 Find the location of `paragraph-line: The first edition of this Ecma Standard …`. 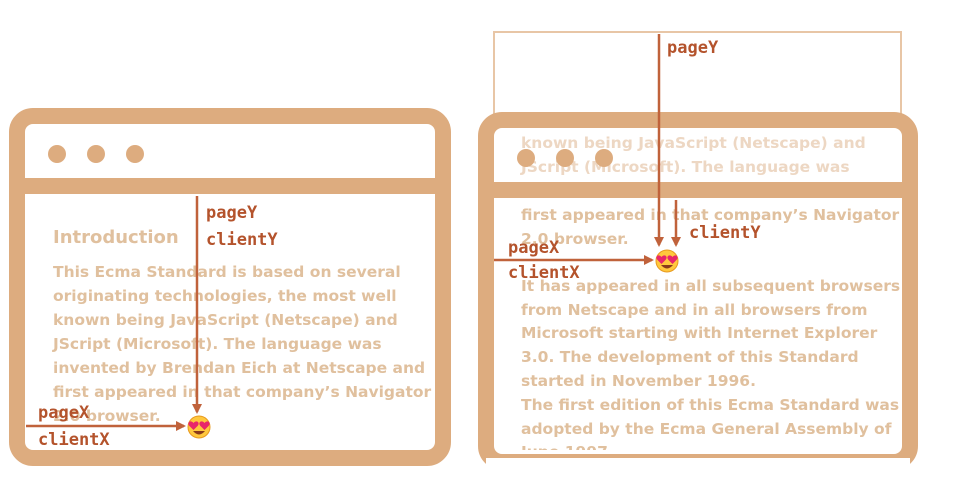

paragraph-line: The first edition of this Ecma Standard … is located at coordinates (710, 405).